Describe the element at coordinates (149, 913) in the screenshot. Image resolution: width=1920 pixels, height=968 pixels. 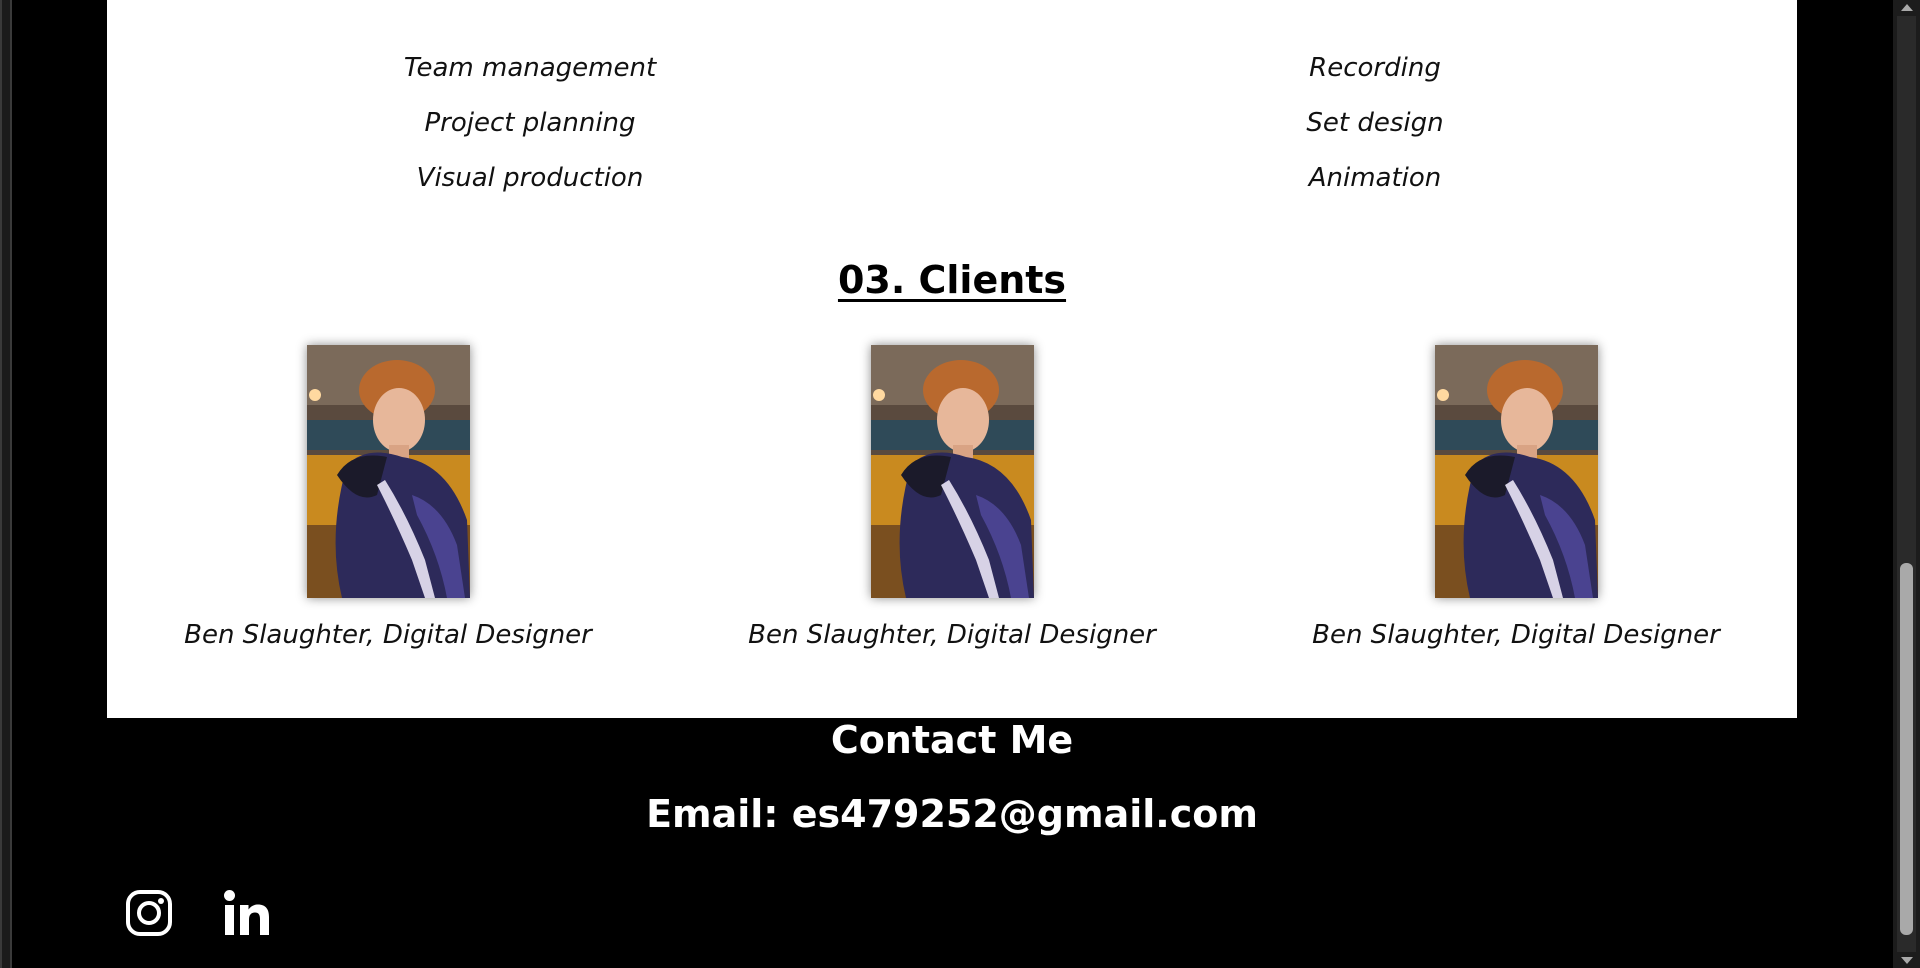
I see `instagram-icon` at that location.